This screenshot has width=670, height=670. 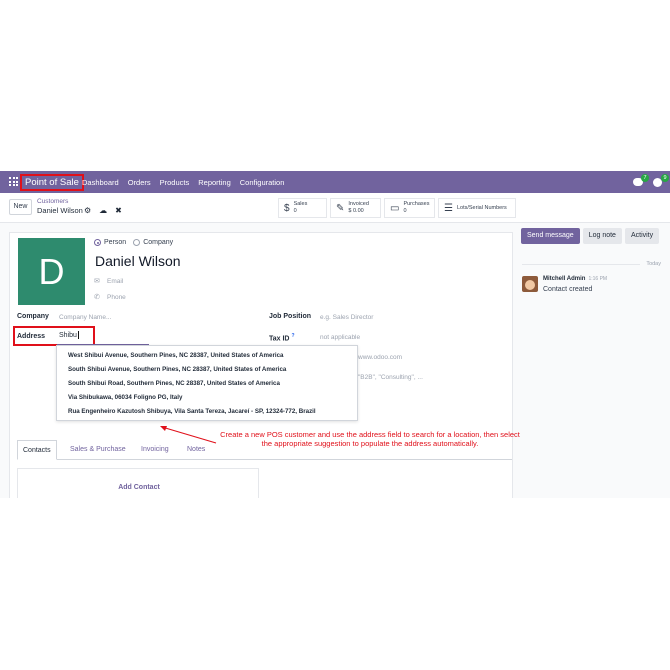 What do you see at coordinates (481, 207) in the screenshot?
I see `lots-title: Lots/Serial Numbers` at bounding box center [481, 207].